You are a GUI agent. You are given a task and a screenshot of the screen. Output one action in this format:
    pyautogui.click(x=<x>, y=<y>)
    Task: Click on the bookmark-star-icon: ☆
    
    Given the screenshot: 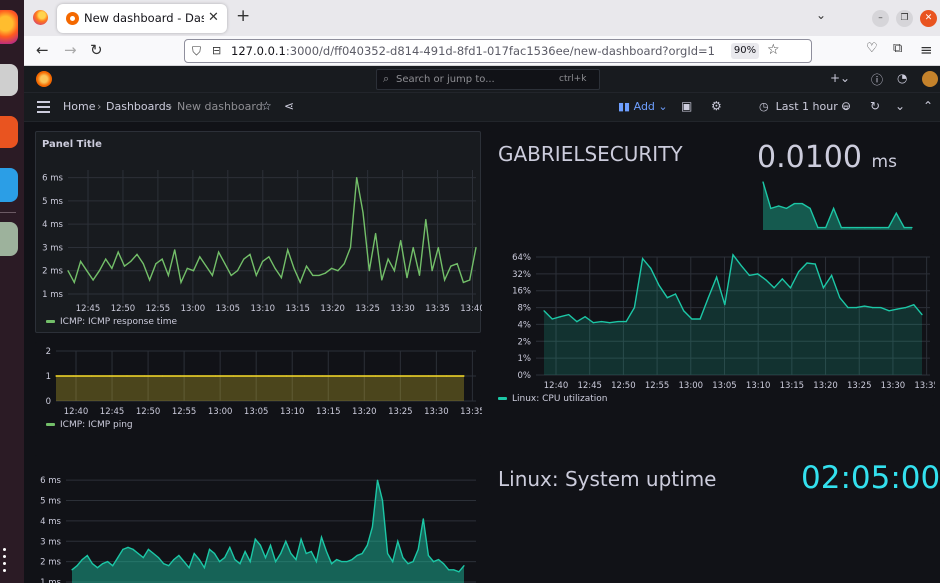 What is the action you would take?
    pyautogui.click(x=773, y=50)
    